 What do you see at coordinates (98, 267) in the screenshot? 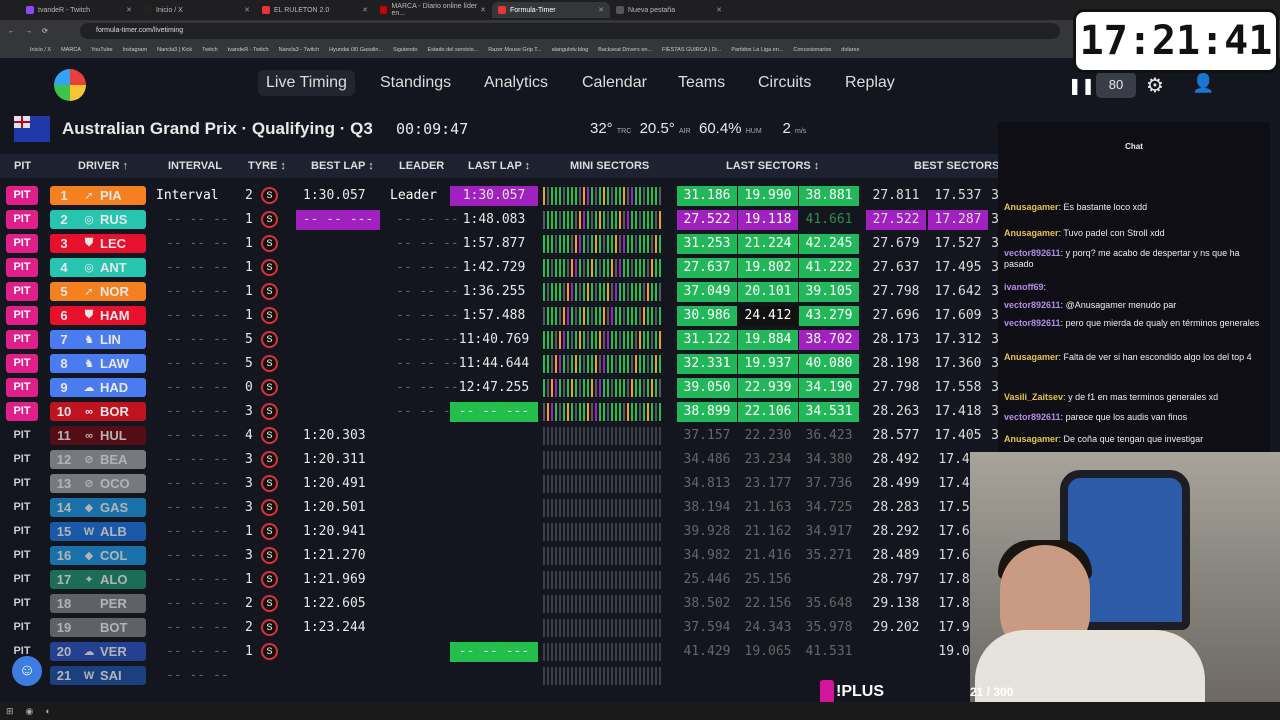
I see `driver-badge: 4 ◎ ANT` at bounding box center [98, 267].